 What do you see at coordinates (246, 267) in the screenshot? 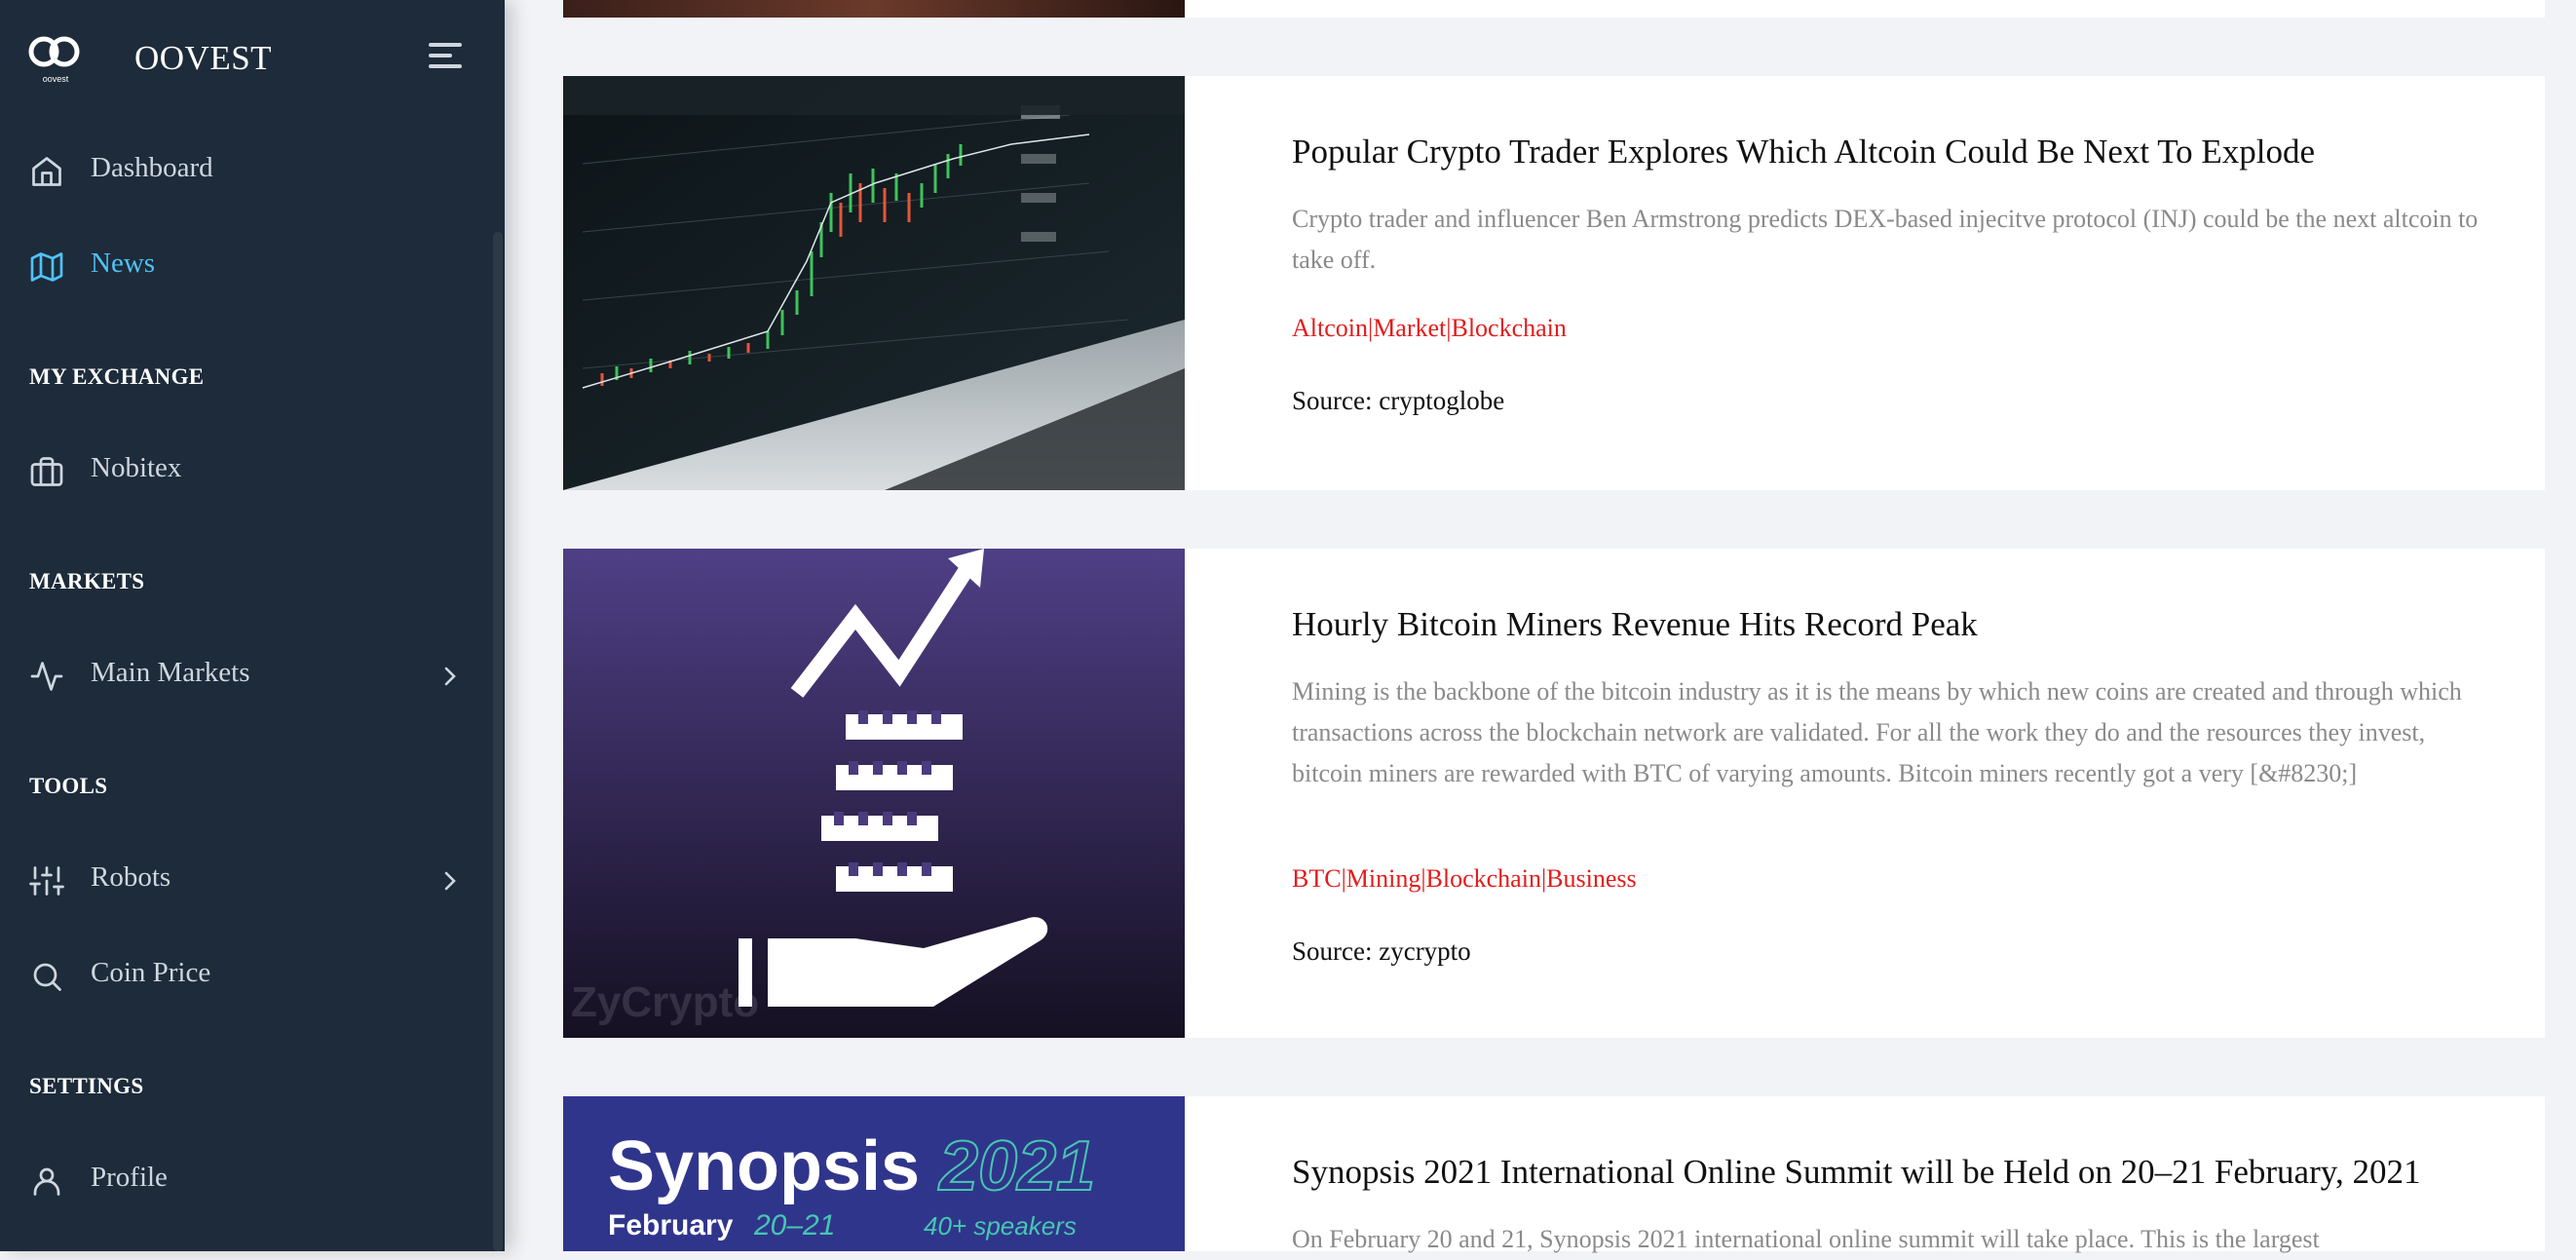
I see `sidebar-item-news: News` at bounding box center [246, 267].